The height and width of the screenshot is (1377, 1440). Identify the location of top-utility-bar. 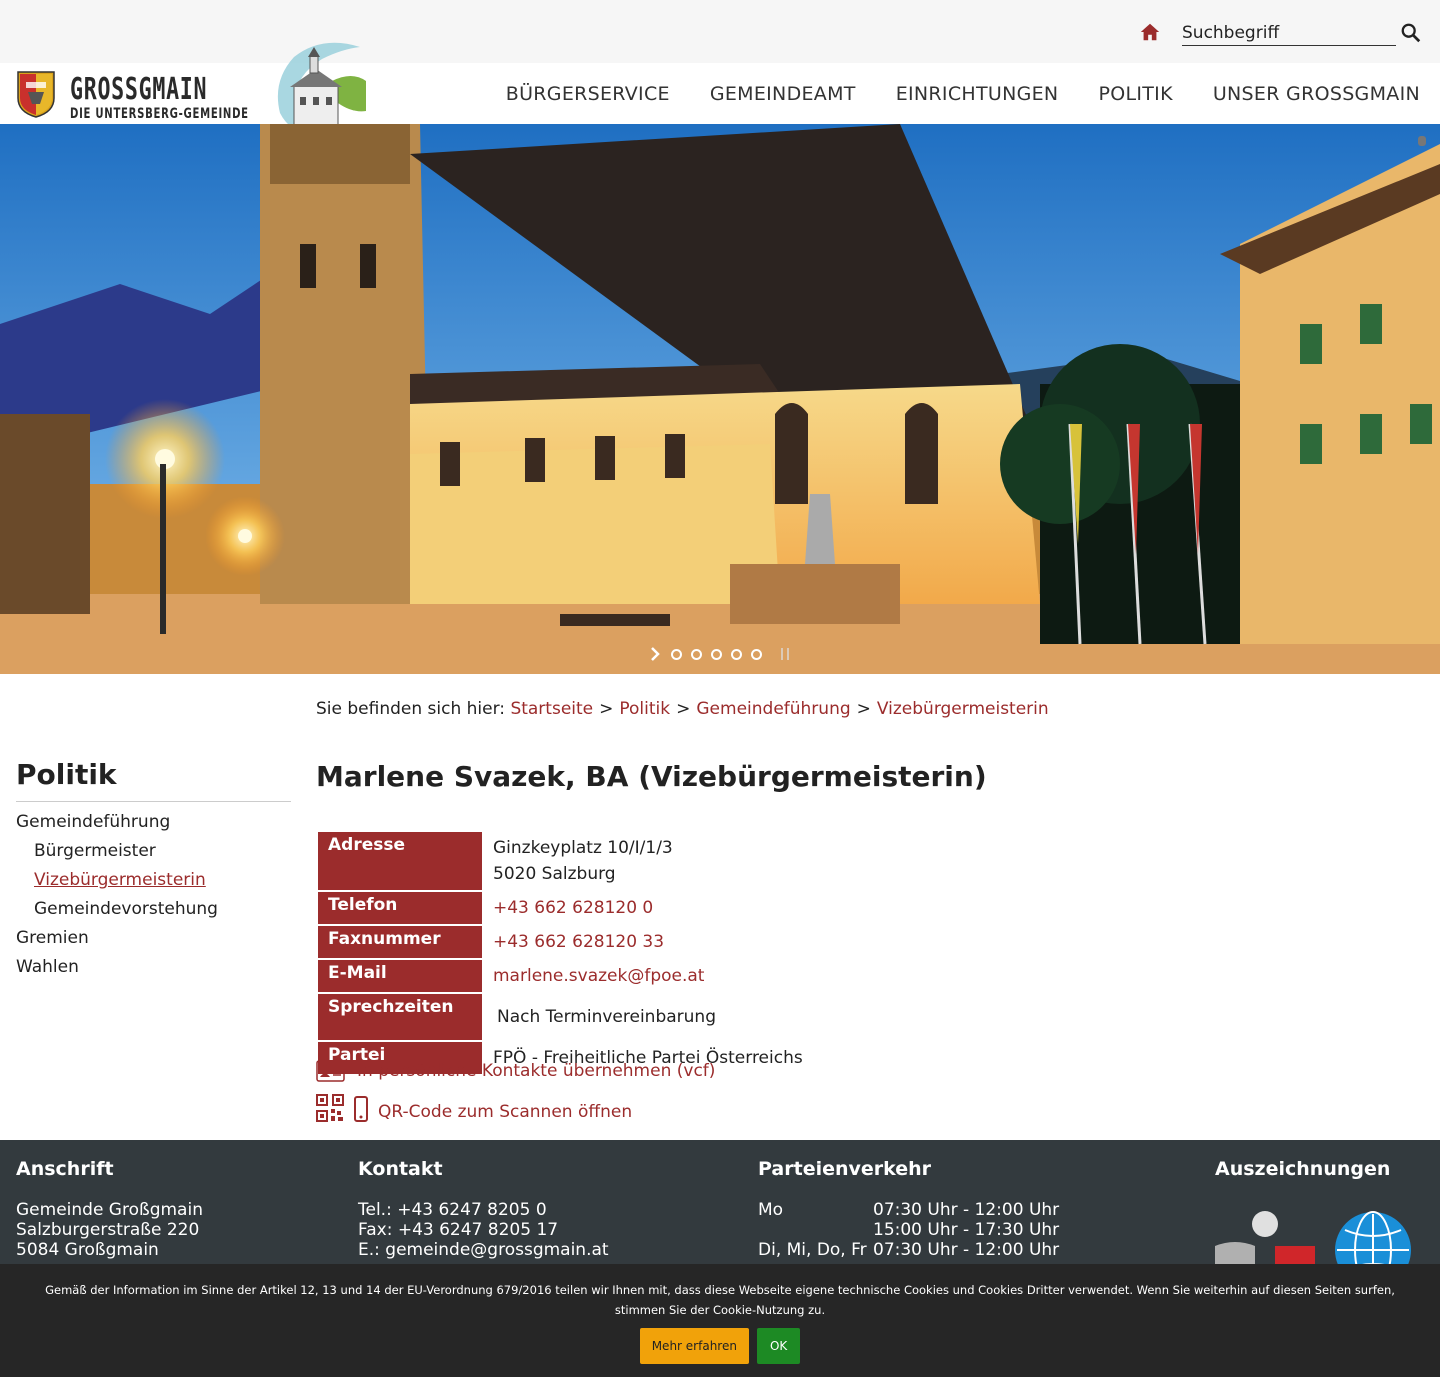
(720, 31).